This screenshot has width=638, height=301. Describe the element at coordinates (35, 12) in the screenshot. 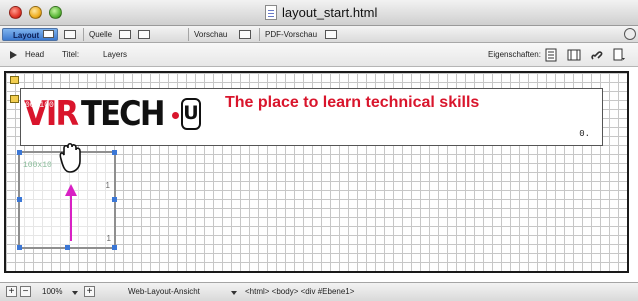

I see `minimize-window-button` at that location.